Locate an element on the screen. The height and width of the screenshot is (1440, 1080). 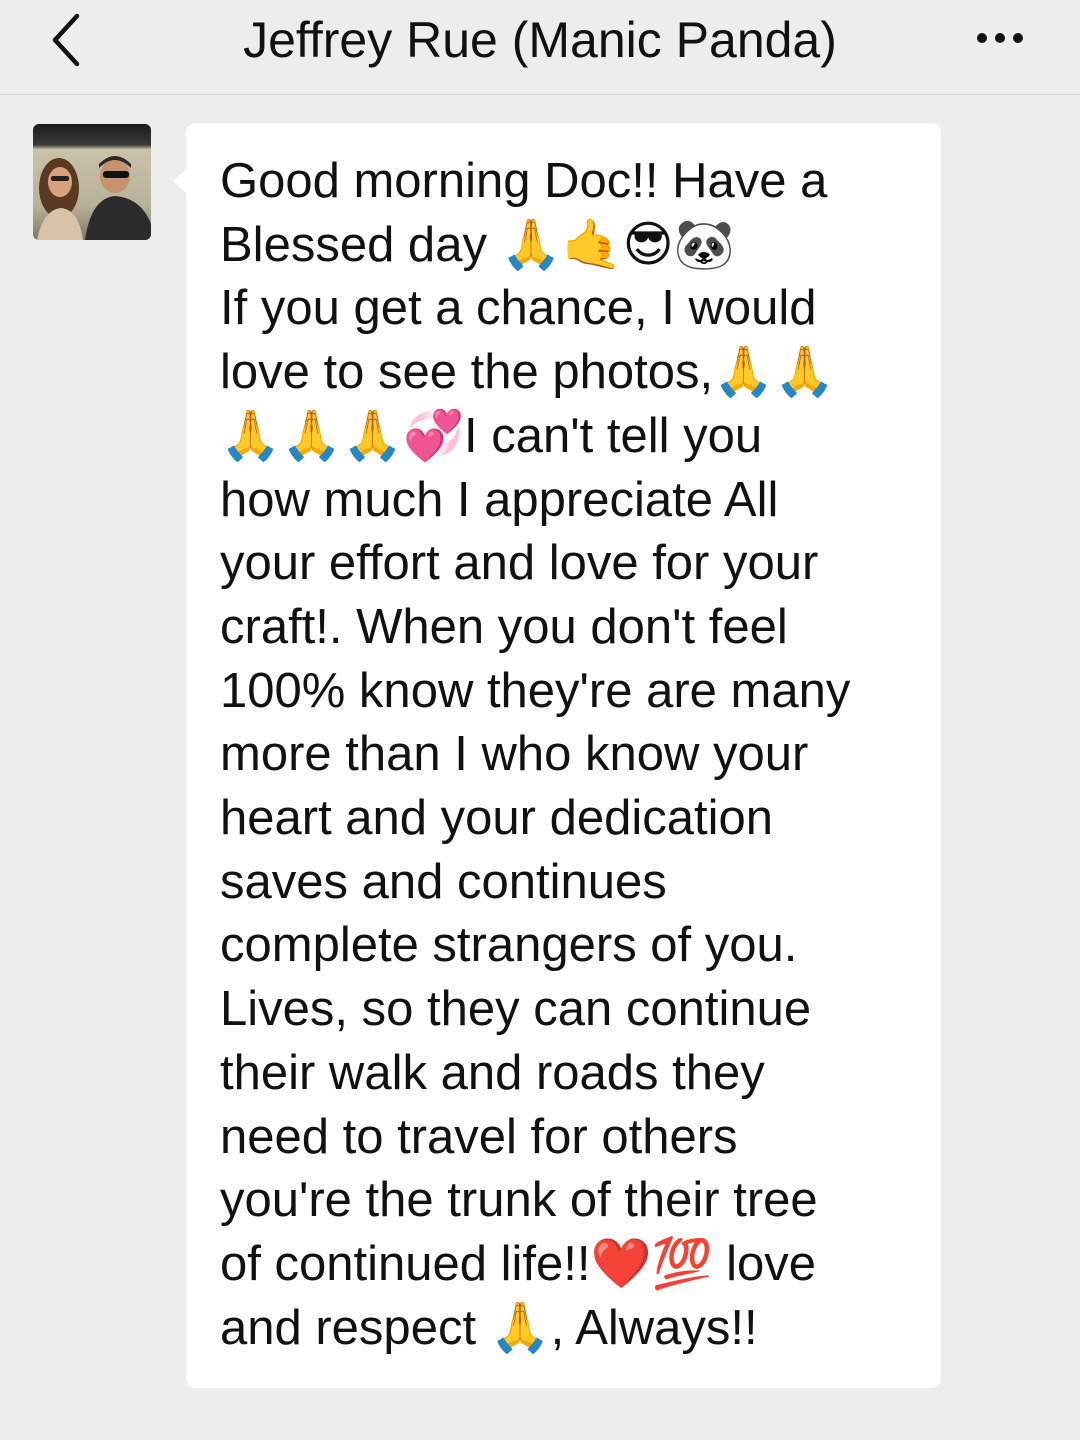
back-button is located at coordinates (65, 40).